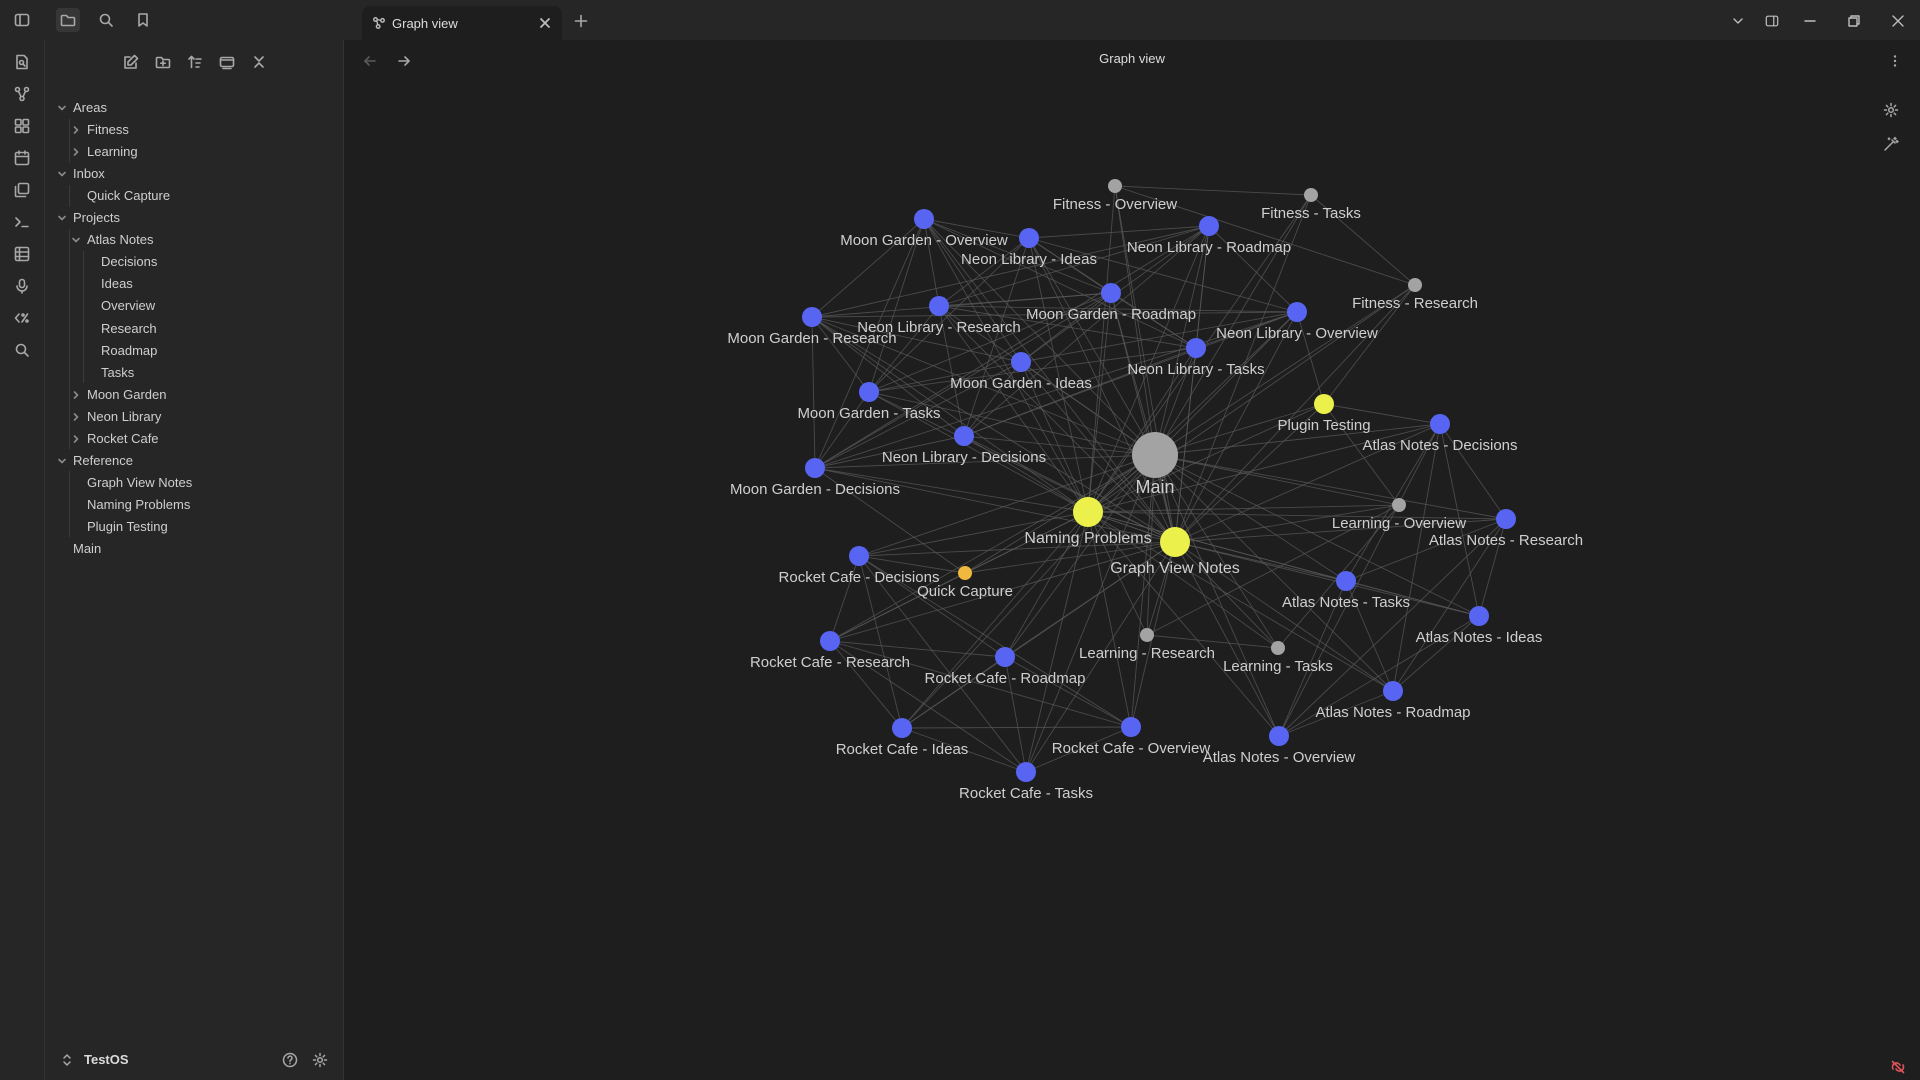  I want to click on toggle-right-sidebar-icon, so click(1772, 21).